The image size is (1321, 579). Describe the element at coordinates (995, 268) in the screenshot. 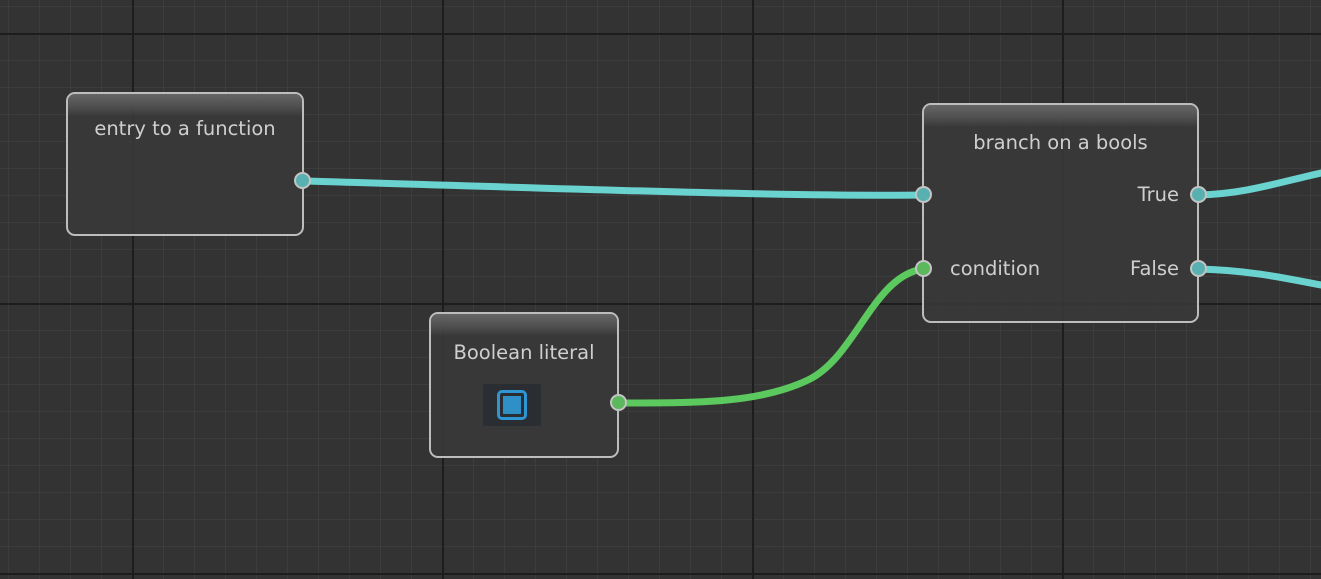

I see `port-label-condition: condition` at that location.